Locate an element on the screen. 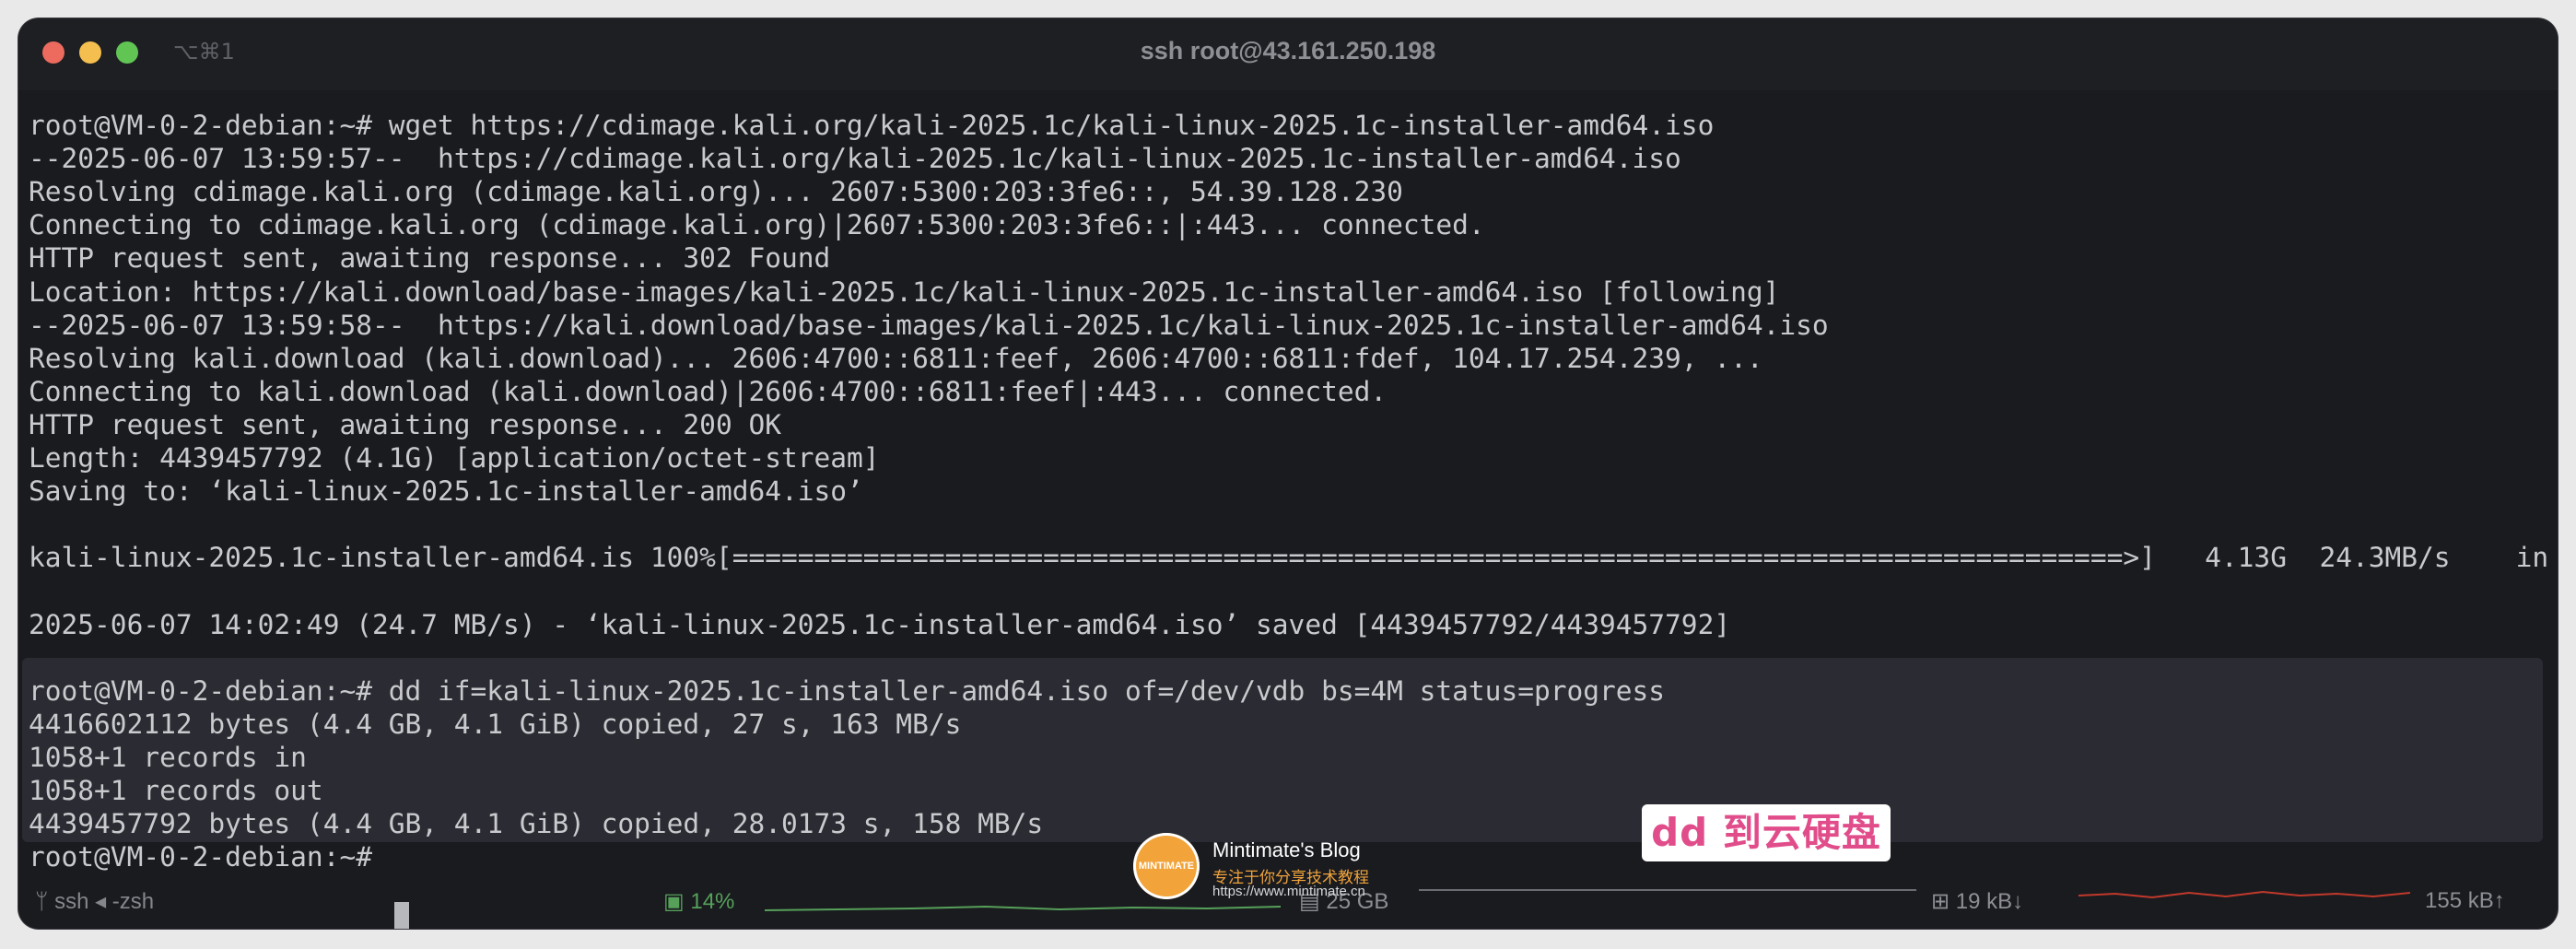 This screenshot has height=949, width=2576. cpu-usage: ▣ 14% is located at coordinates (699, 902).